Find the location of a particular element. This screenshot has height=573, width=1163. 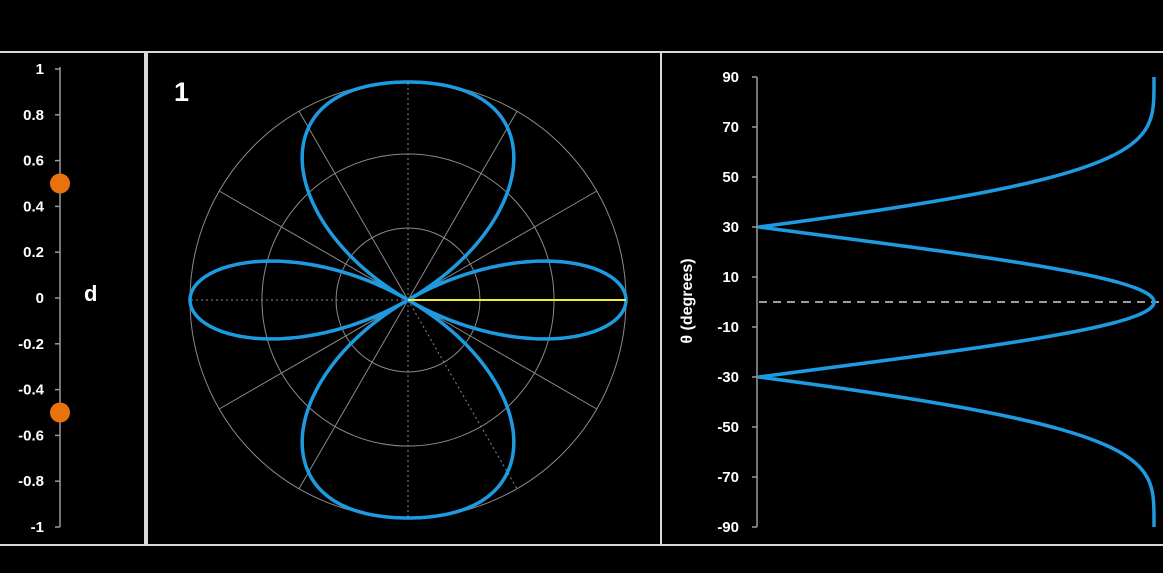

theta-tick-label: -30 is located at coordinates (728, 377).